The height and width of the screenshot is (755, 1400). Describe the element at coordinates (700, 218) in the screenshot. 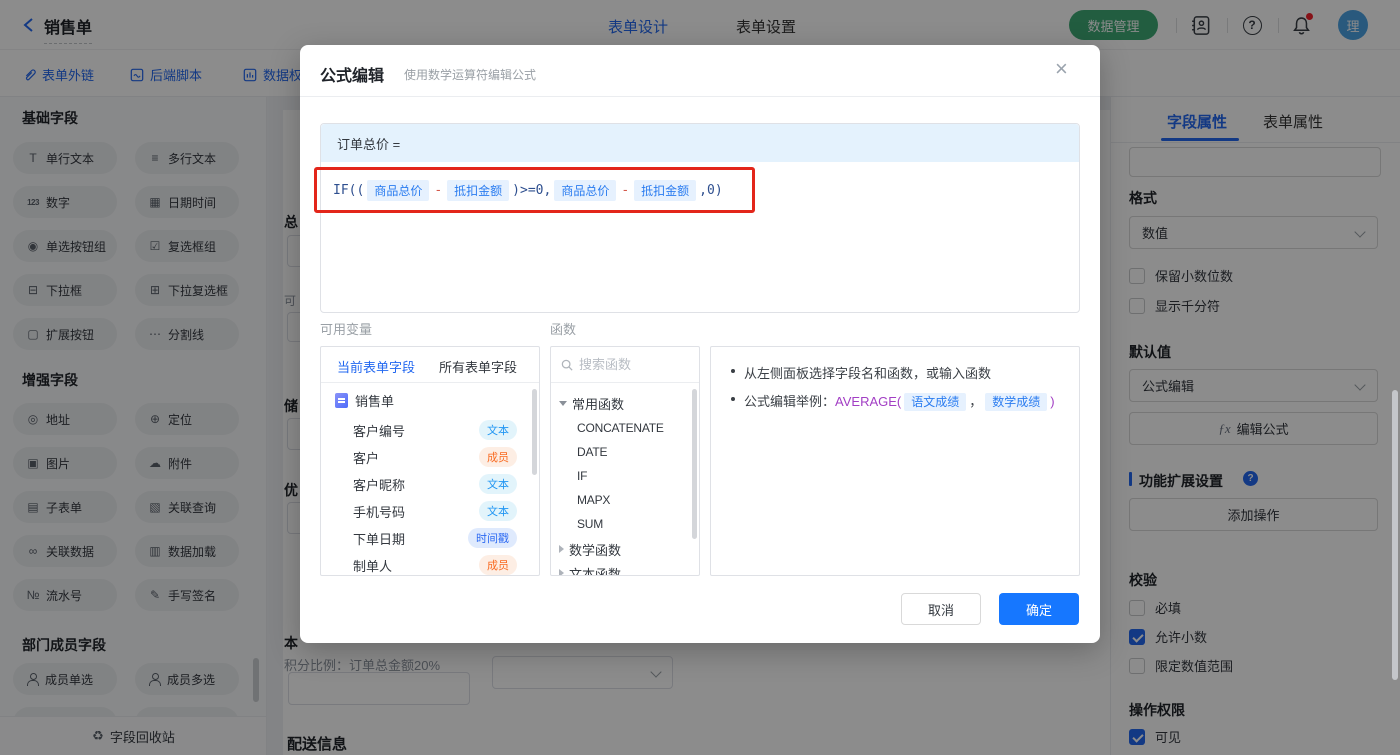

I see `formula-editor-box: 订单总价 =` at that location.